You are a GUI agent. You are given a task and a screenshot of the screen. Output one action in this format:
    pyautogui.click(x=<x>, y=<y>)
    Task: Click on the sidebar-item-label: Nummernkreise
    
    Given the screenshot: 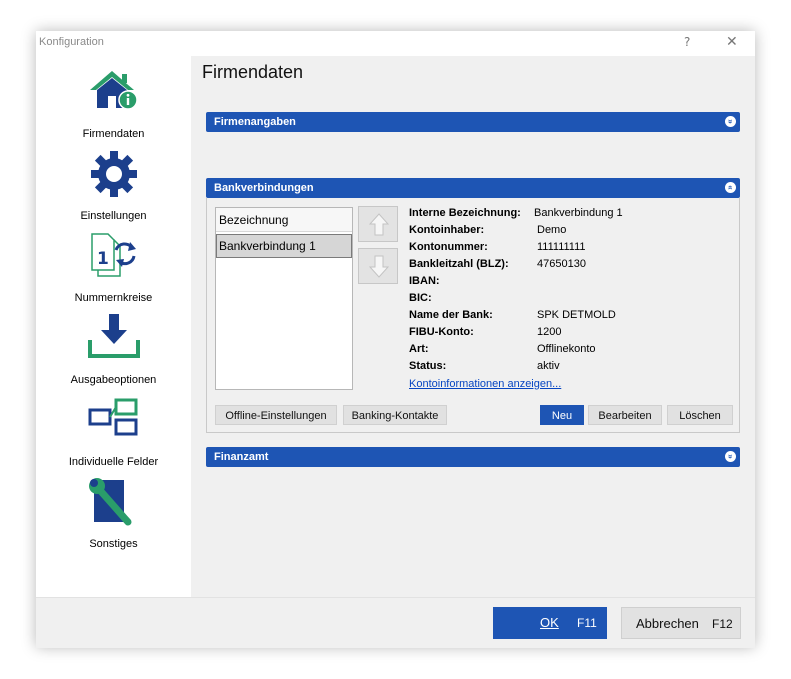 What is the action you would take?
    pyautogui.click(x=113, y=298)
    